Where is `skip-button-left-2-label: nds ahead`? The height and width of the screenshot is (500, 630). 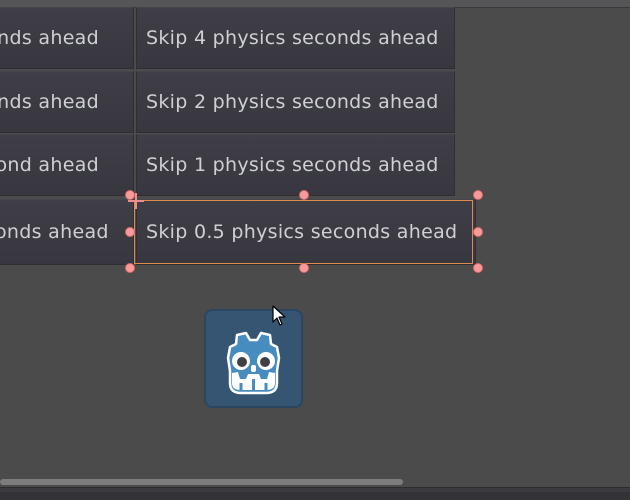 skip-button-left-2-label: nds ahead is located at coordinates (49, 102).